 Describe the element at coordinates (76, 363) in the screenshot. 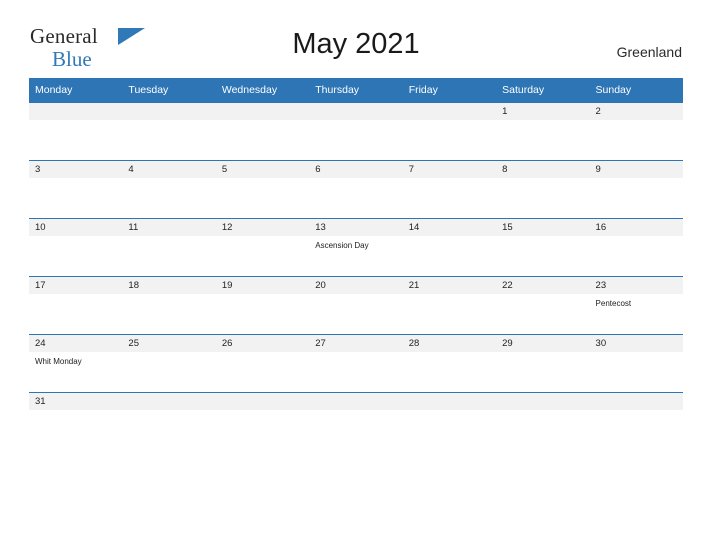

I see `day-cell: 24 Whit Monday` at that location.